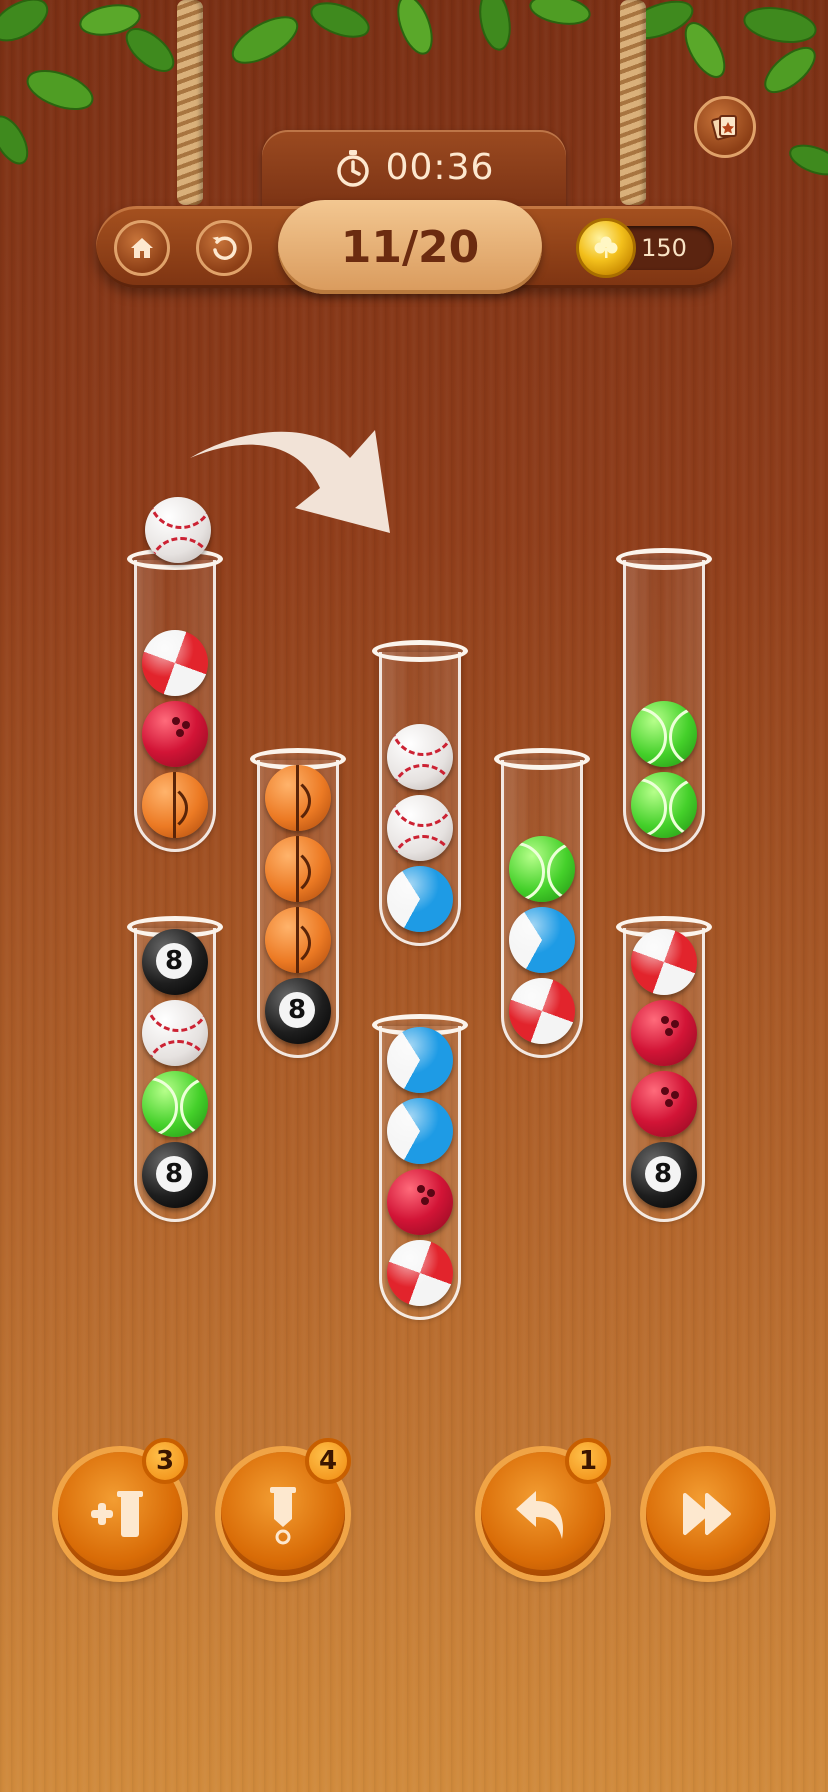  What do you see at coordinates (664, 248) in the screenshot?
I see `coin-value: 150` at bounding box center [664, 248].